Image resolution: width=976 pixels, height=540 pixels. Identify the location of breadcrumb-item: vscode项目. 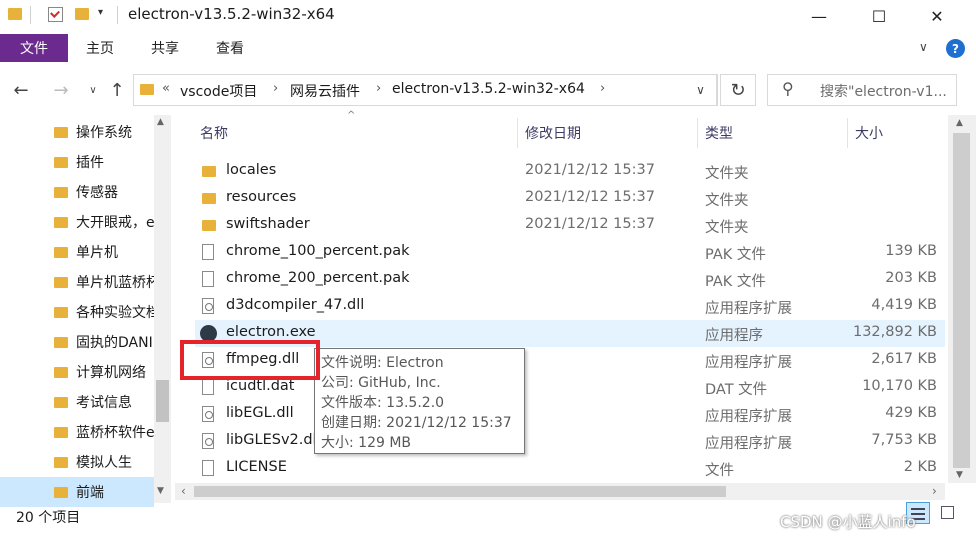
(218, 91).